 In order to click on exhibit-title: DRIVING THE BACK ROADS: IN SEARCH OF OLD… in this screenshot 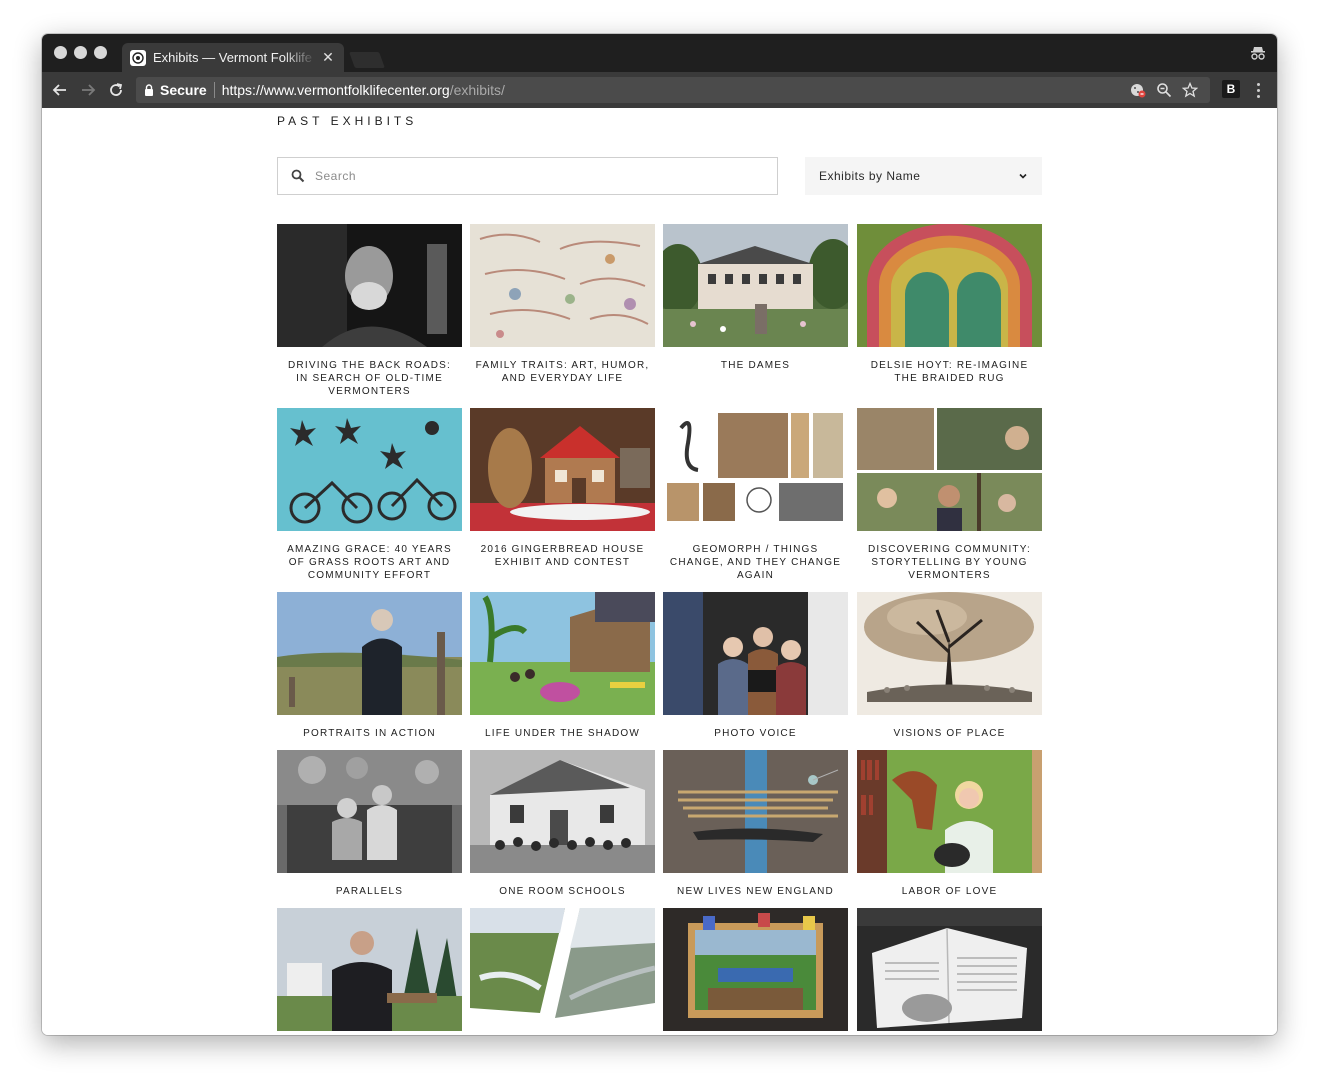, I will do `click(369, 378)`.